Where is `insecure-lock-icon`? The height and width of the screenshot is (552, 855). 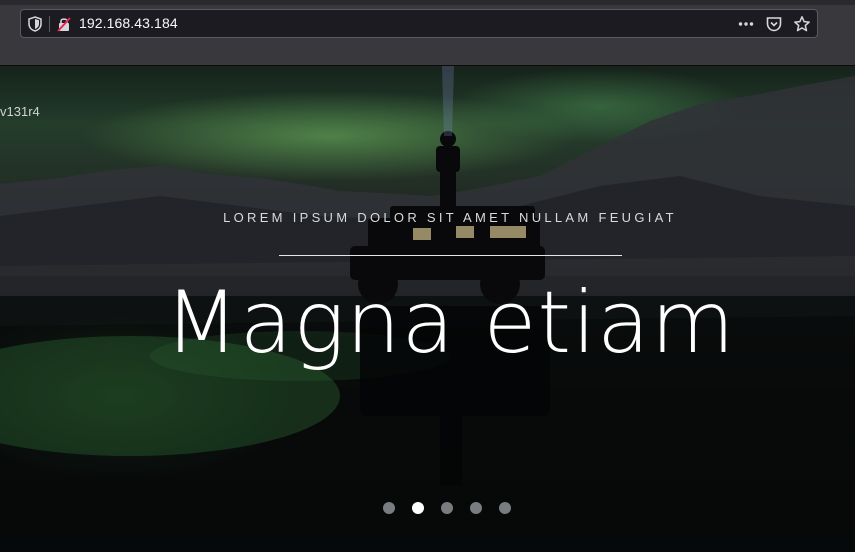
insecure-lock-icon is located at coordinates (64, 24).